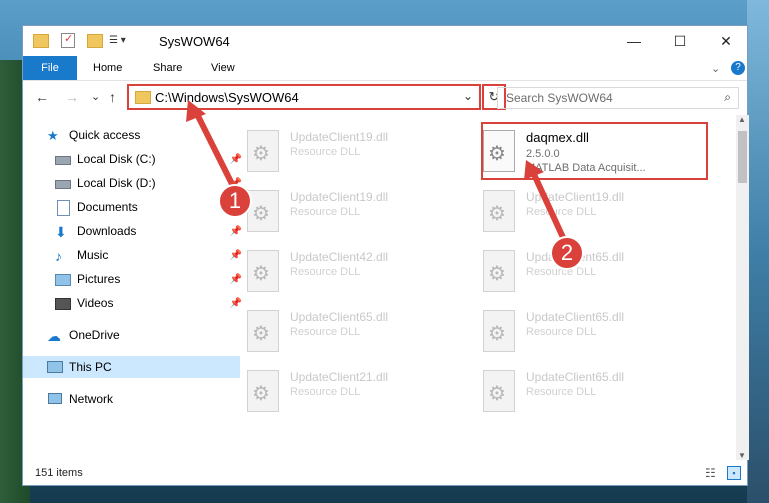  I want to click on sidebar-item-local-disk-c: Local Disk (C:) 📌, so click(135, 159).